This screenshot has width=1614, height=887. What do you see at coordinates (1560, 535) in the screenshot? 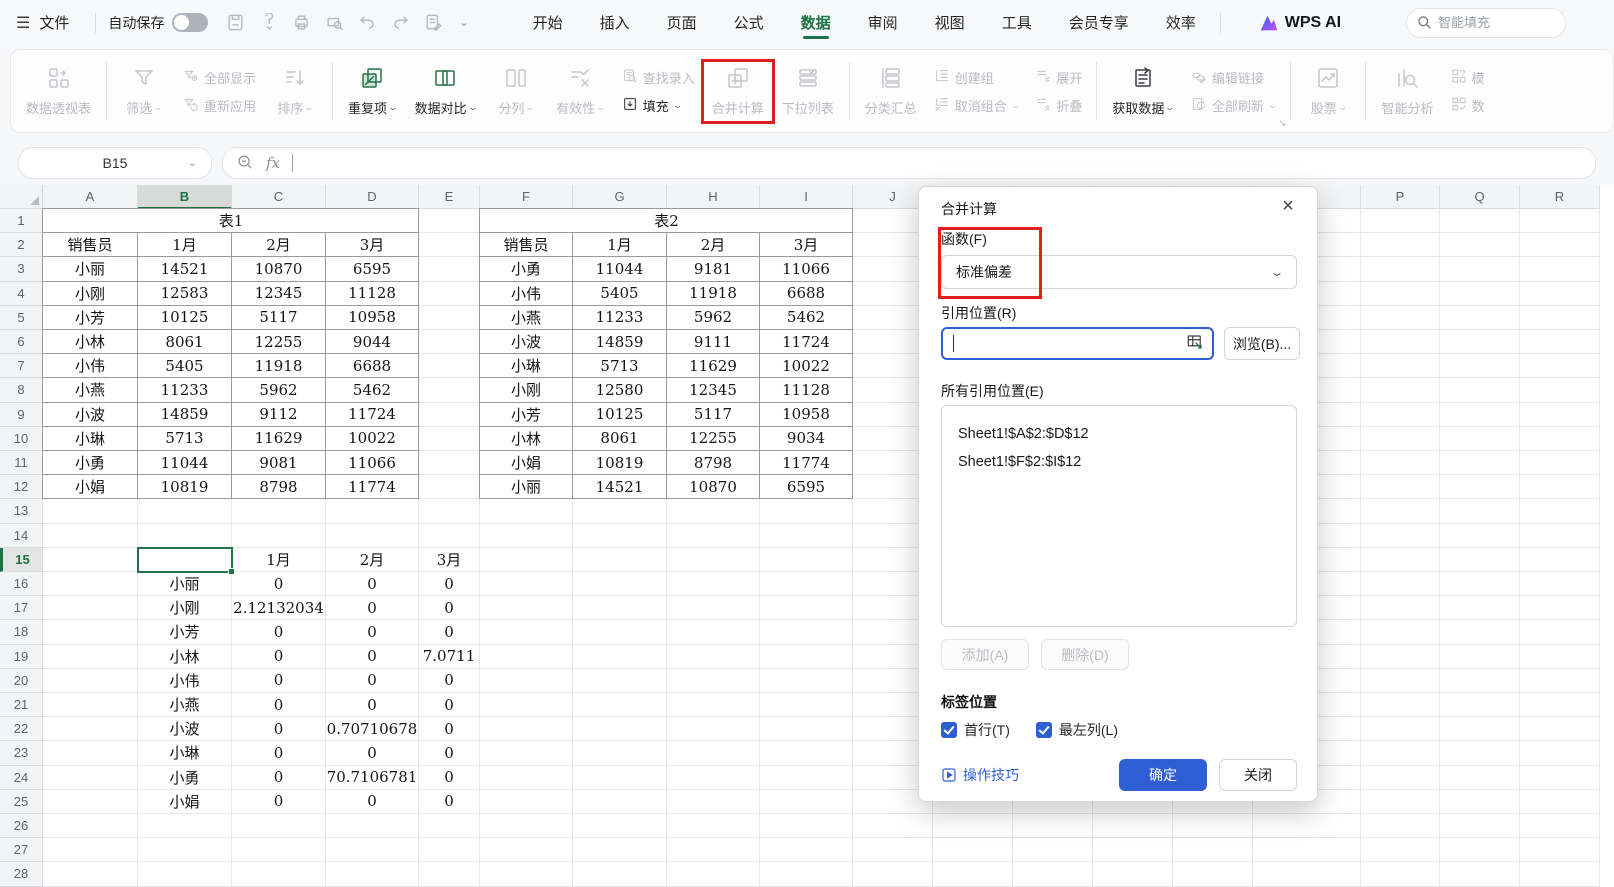
I see `cell-R14` at bounding box center [1560, 535].